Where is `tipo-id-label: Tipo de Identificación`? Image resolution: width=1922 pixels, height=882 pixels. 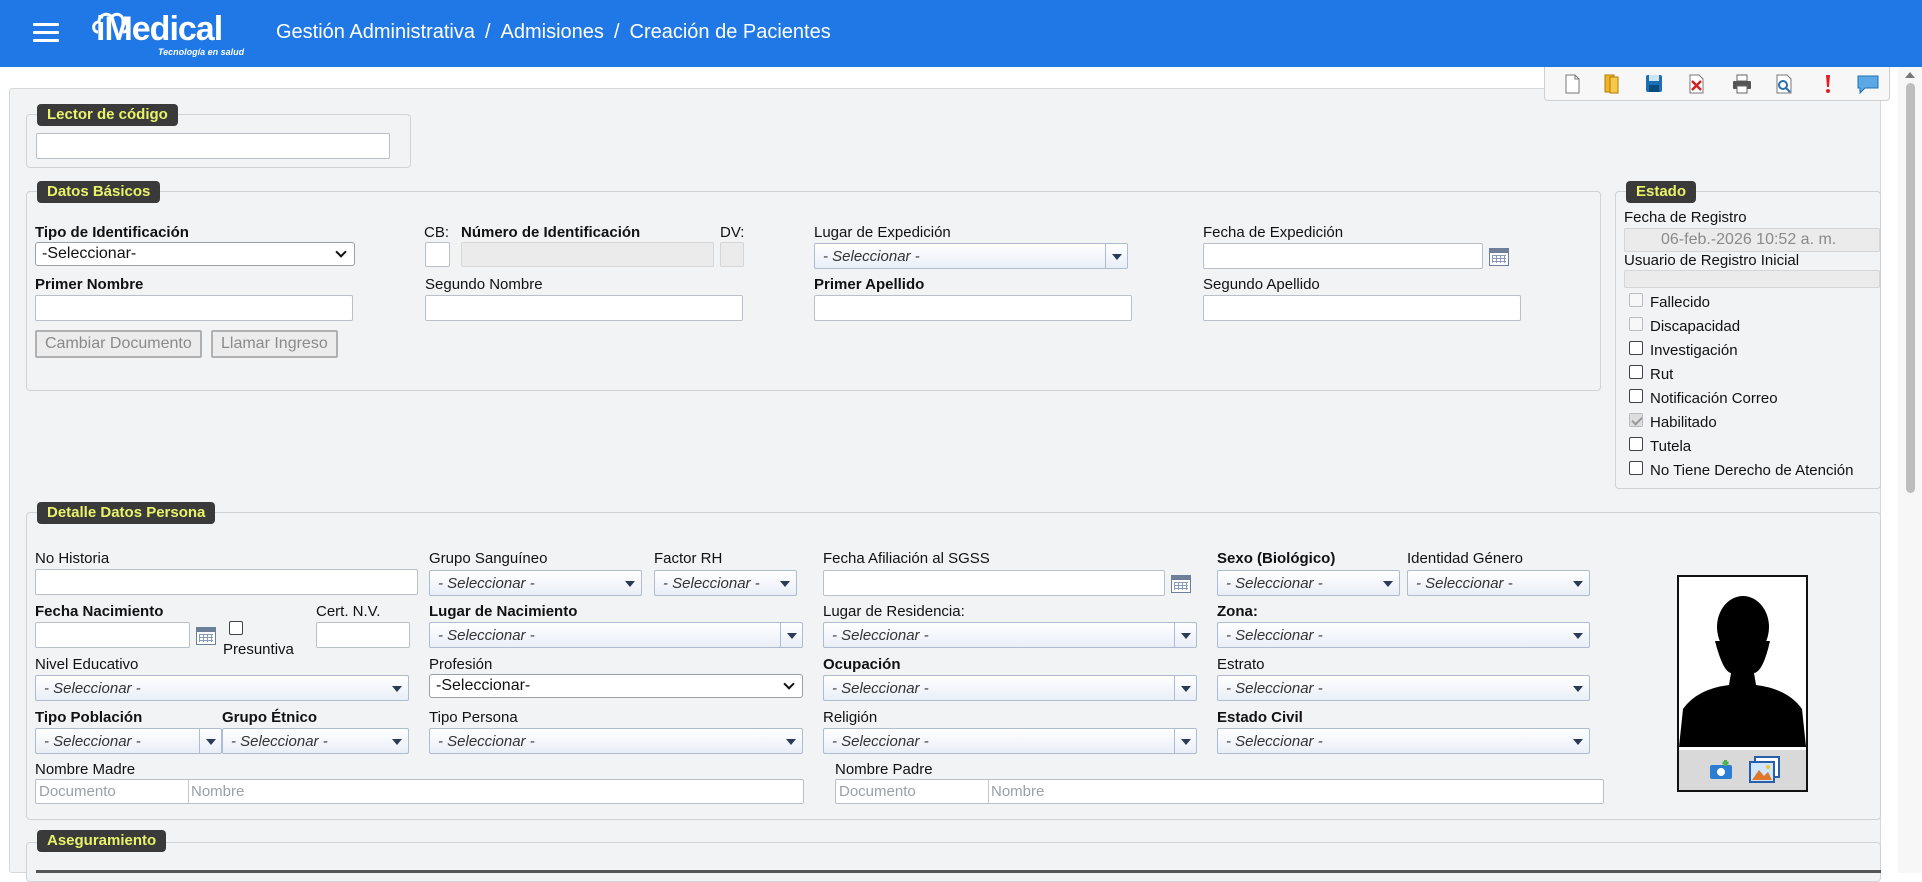 tipo-id-label: Tipo de Identificación is located at coordinates (112, 232).